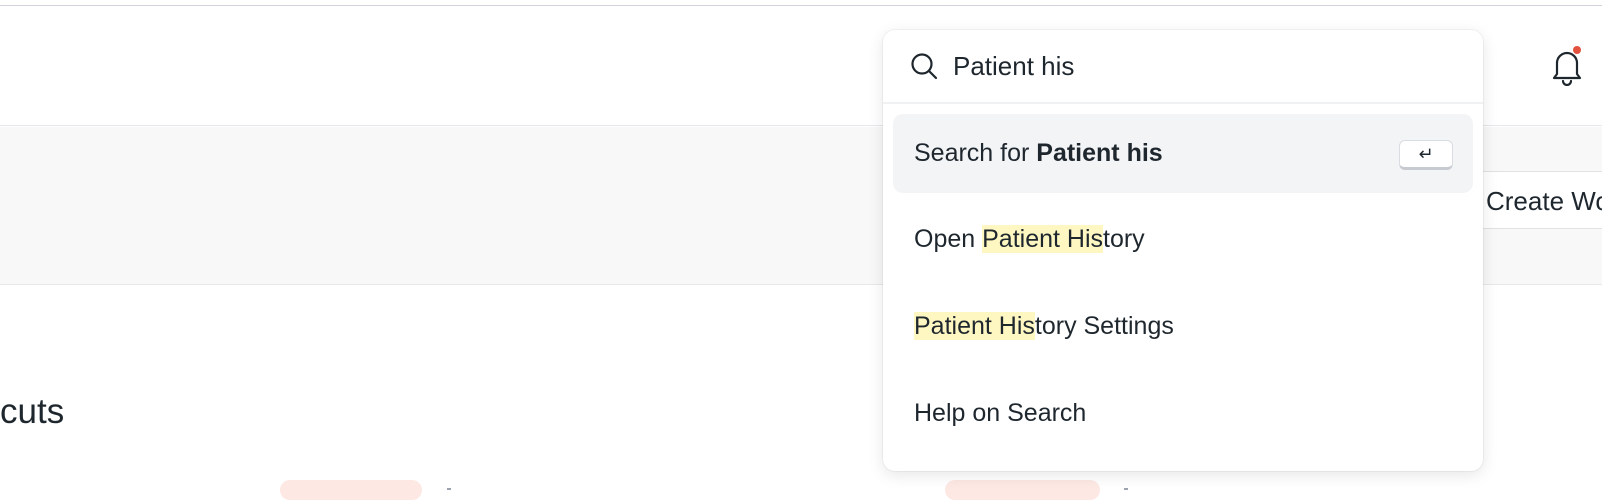  I want to click on result-rest: tory Settings, so click(1104, 326).